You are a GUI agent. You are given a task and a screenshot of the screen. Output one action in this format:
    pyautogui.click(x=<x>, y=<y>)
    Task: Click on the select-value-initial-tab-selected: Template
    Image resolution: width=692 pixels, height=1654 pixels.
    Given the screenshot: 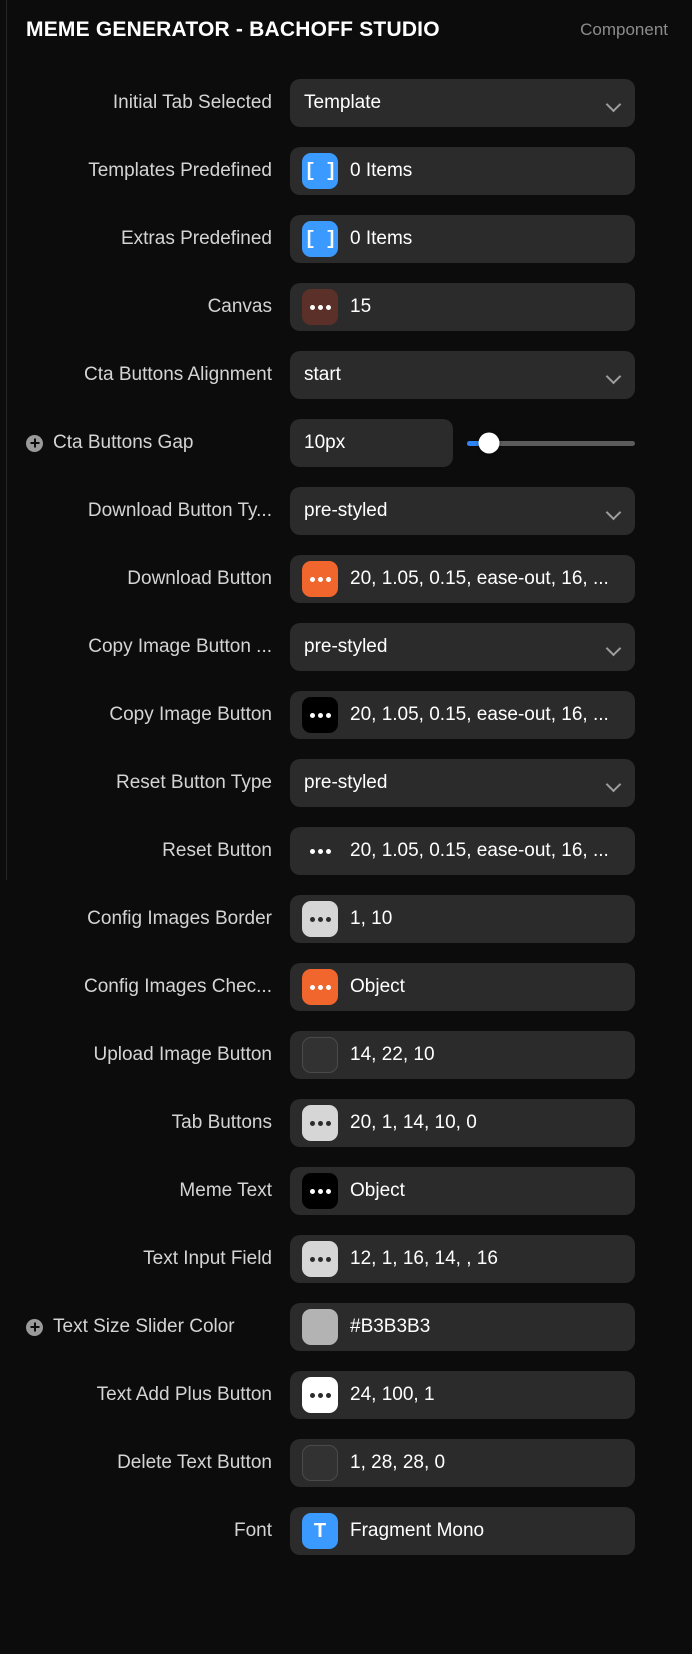 What is the action you would take?
    pyautogui.click(x=343, y=102)
    